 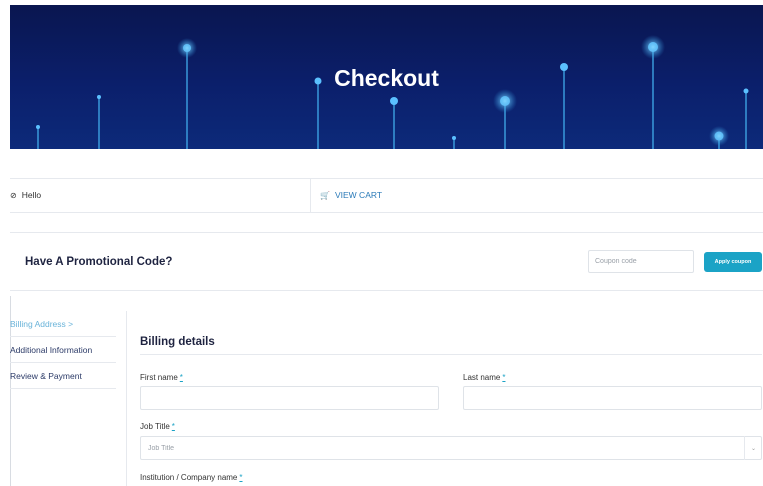 I want to click on last-name-label: Last name *, so click(x=484, y=377).